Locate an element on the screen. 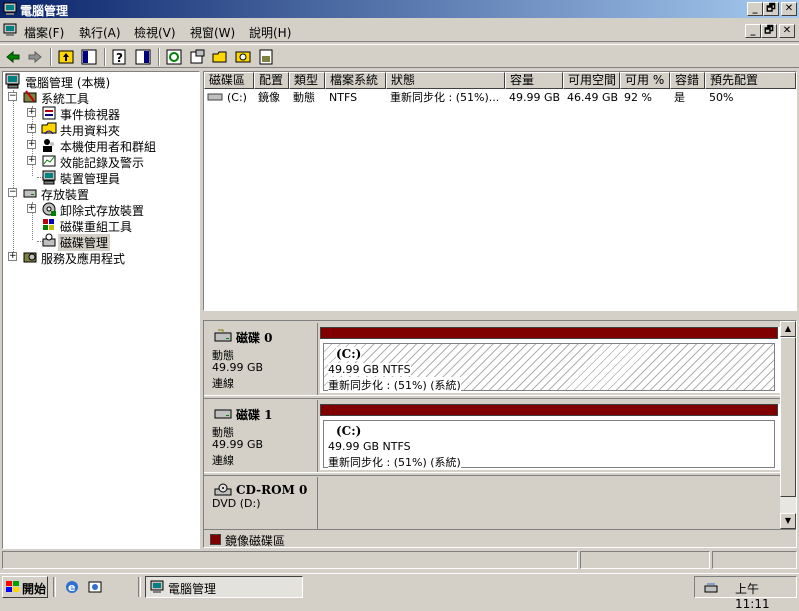  partition-box: (C:) 49.99 GB NTFS 重新同步化 : (51%) (系統) is located at coordinates (549, 445).